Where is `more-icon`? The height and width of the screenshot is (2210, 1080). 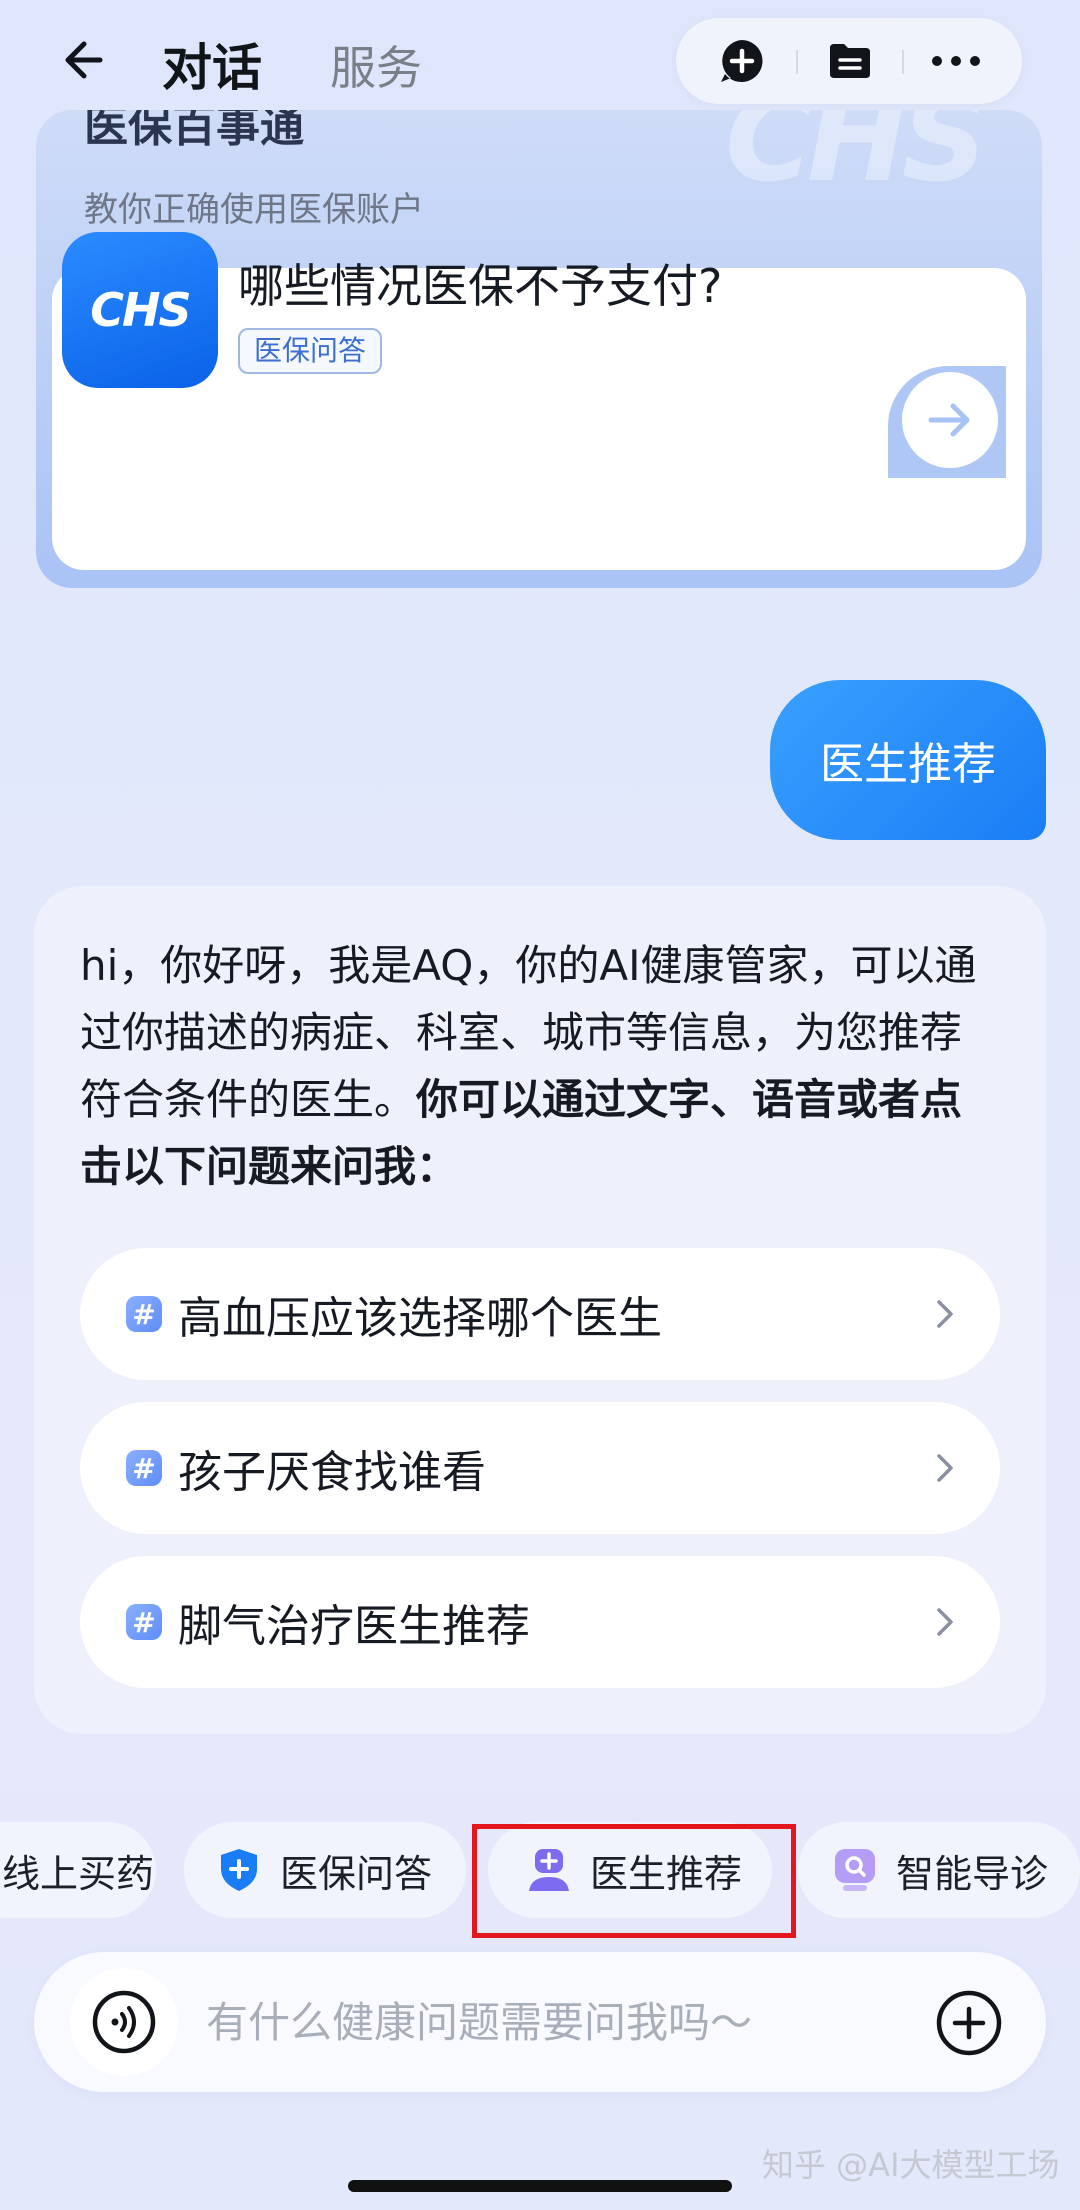
more-icon is located at coordinates (956, 61).